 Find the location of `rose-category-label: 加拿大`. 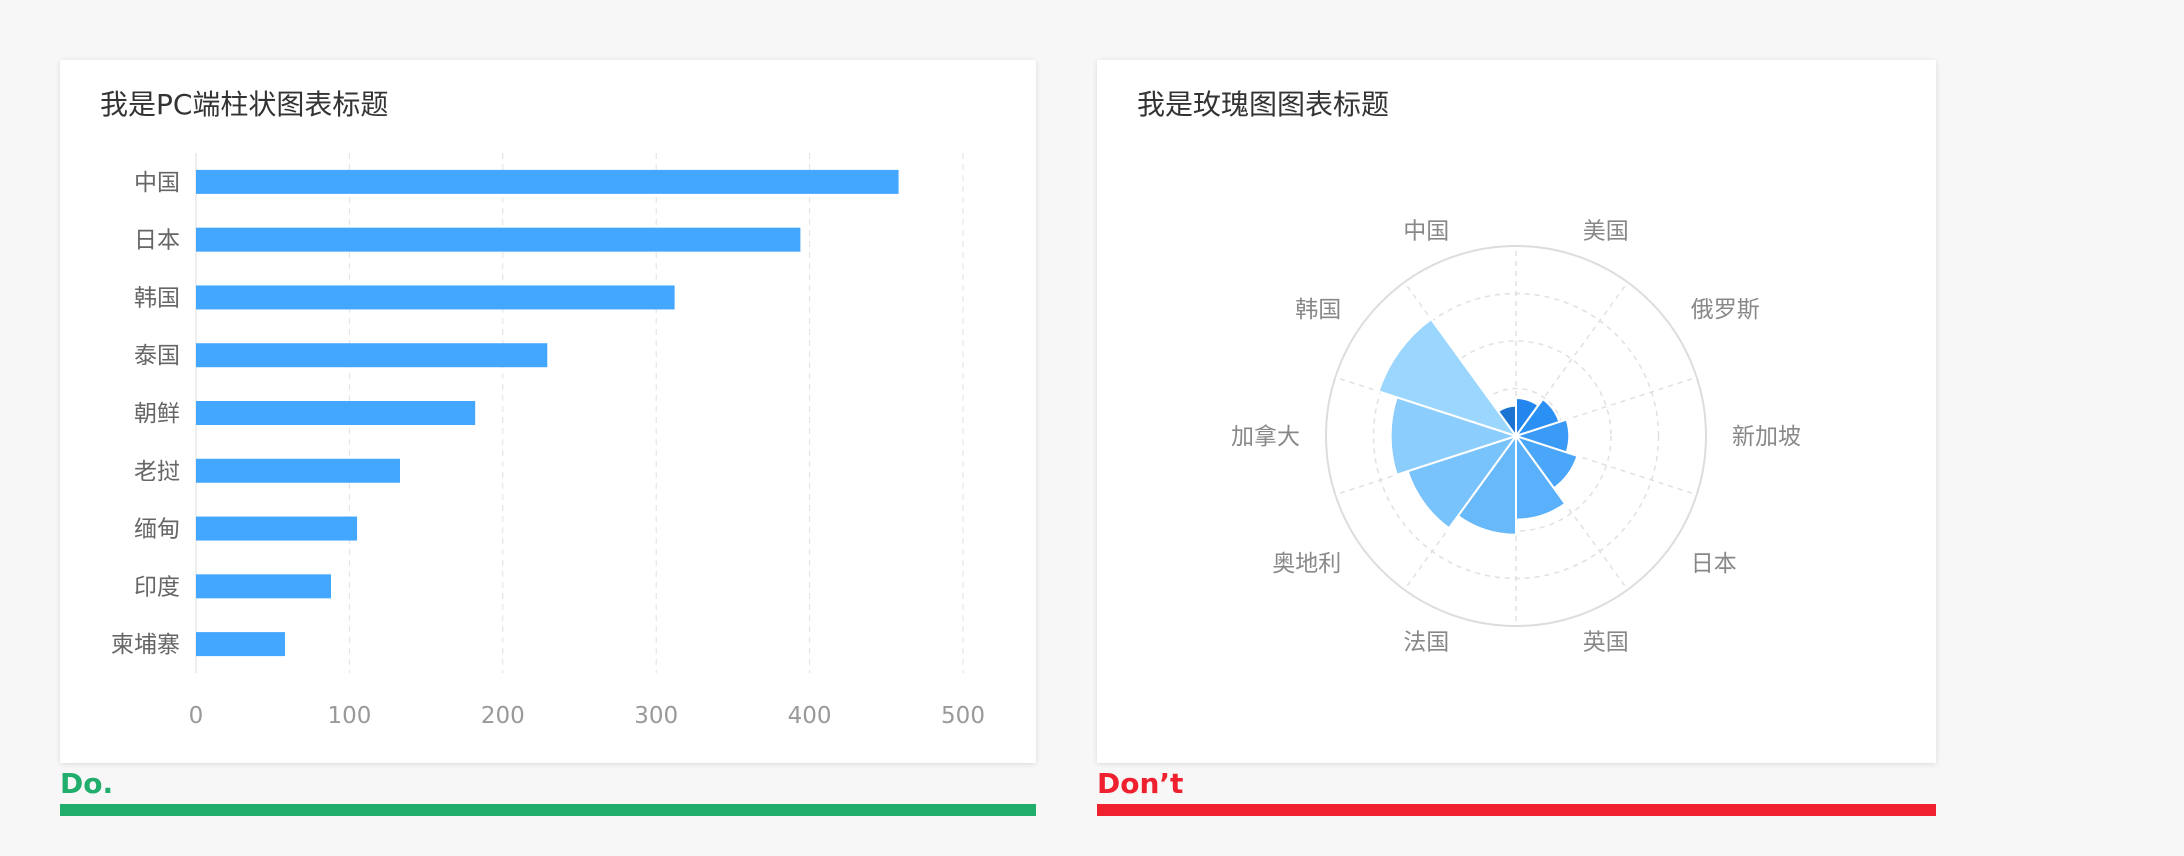

rose-category-label: 加拿大 is located at coordinates (1265, 436).